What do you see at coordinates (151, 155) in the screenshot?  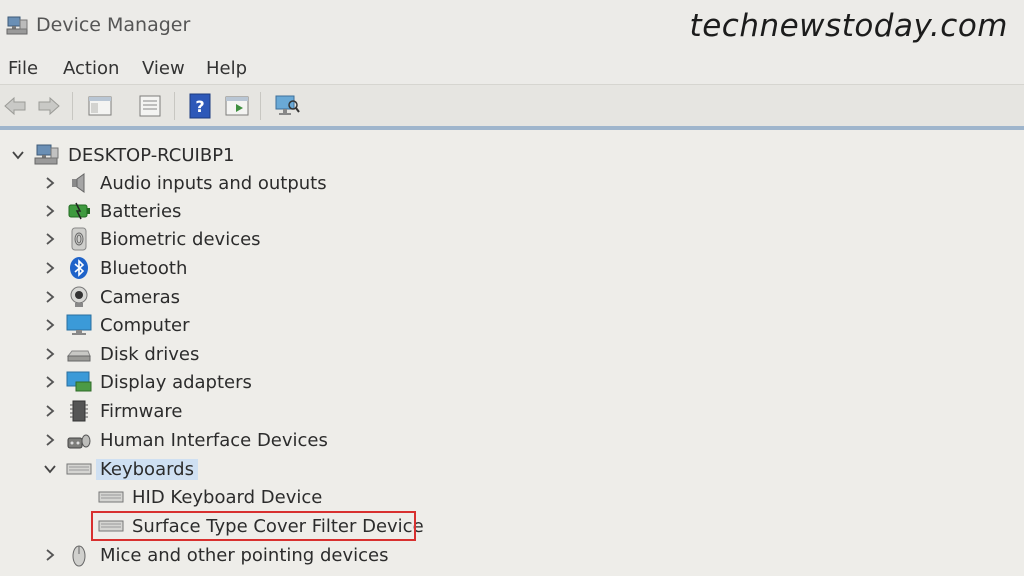 I see `tree-root-label: DESKTOP-RCUIBP1` at bounding box center [151, 155].